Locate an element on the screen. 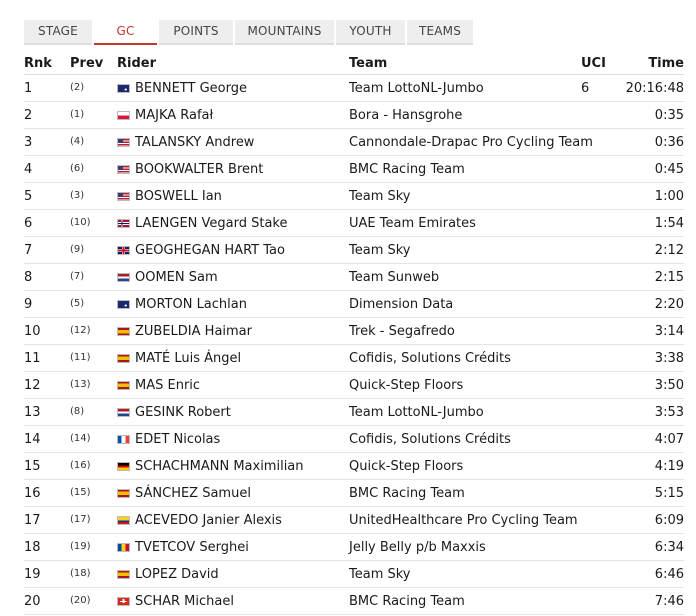  rider-link: MAS Enric is located at coordinates (167, 385).